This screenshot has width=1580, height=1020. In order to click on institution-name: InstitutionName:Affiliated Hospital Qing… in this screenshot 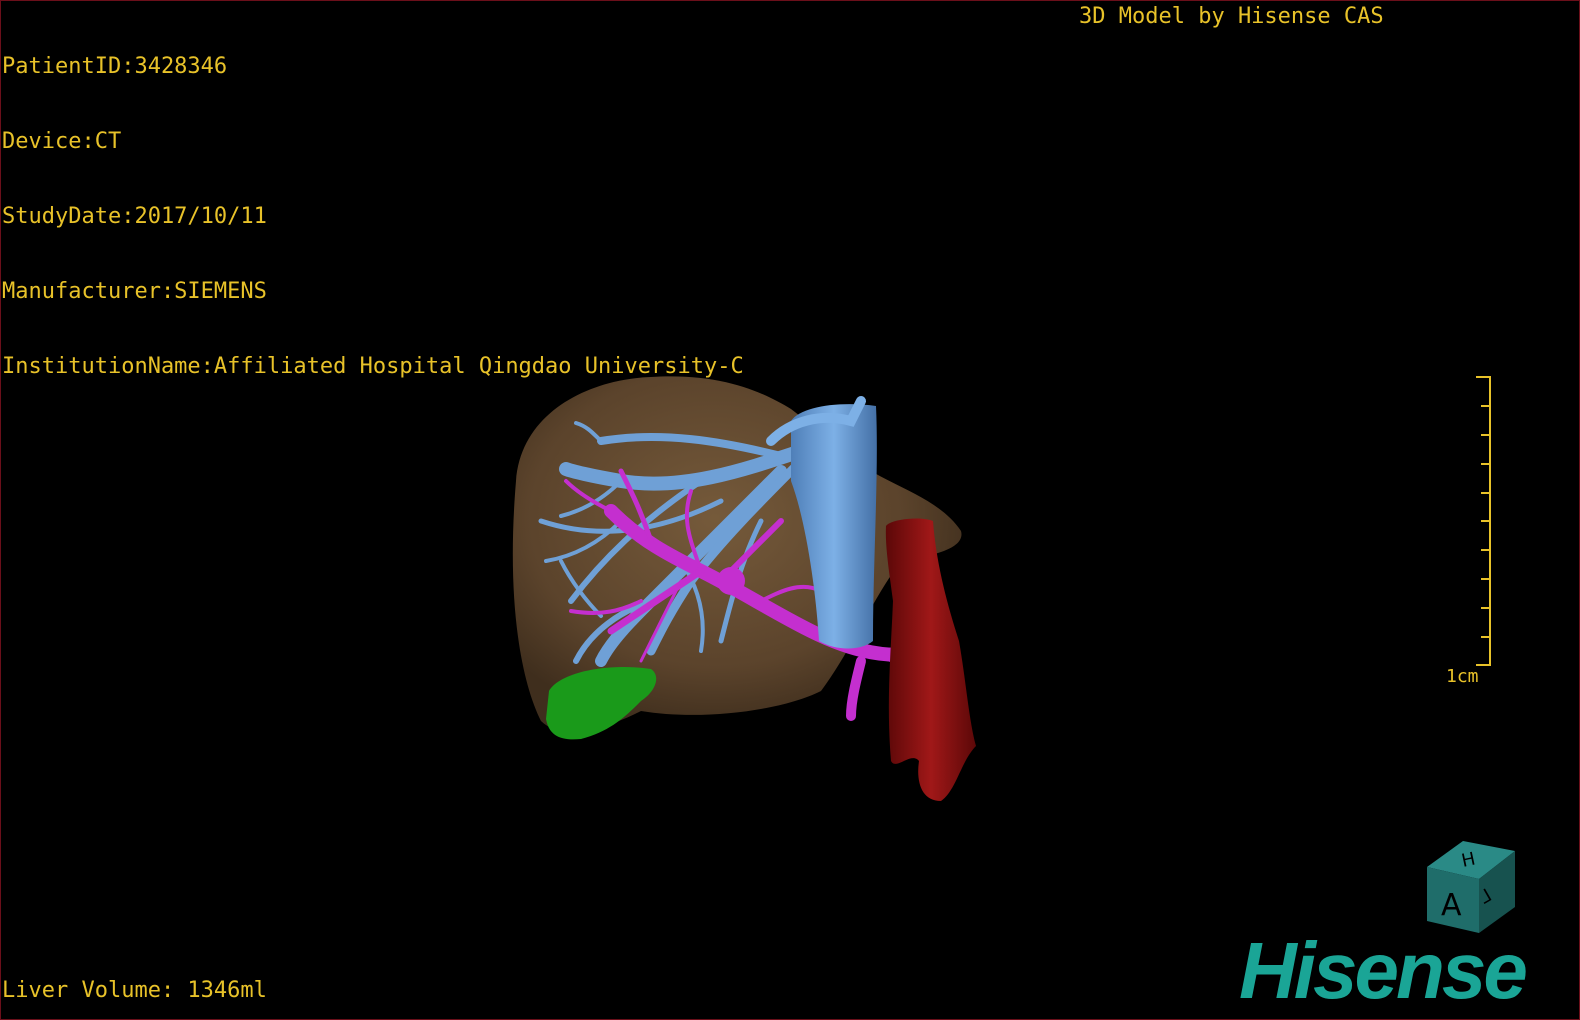, I will do `click(373, 366)`.